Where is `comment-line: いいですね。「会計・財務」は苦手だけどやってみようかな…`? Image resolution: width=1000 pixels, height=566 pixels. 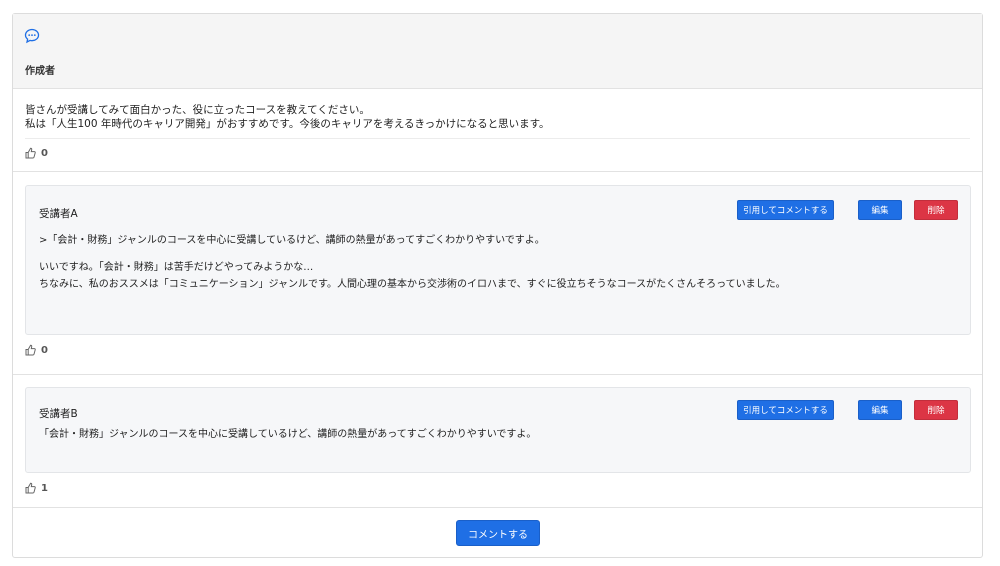
comment-line: いいですね。「会計・財務」は苦手だけどやってみようかな… is located at coordinates (176, 267).